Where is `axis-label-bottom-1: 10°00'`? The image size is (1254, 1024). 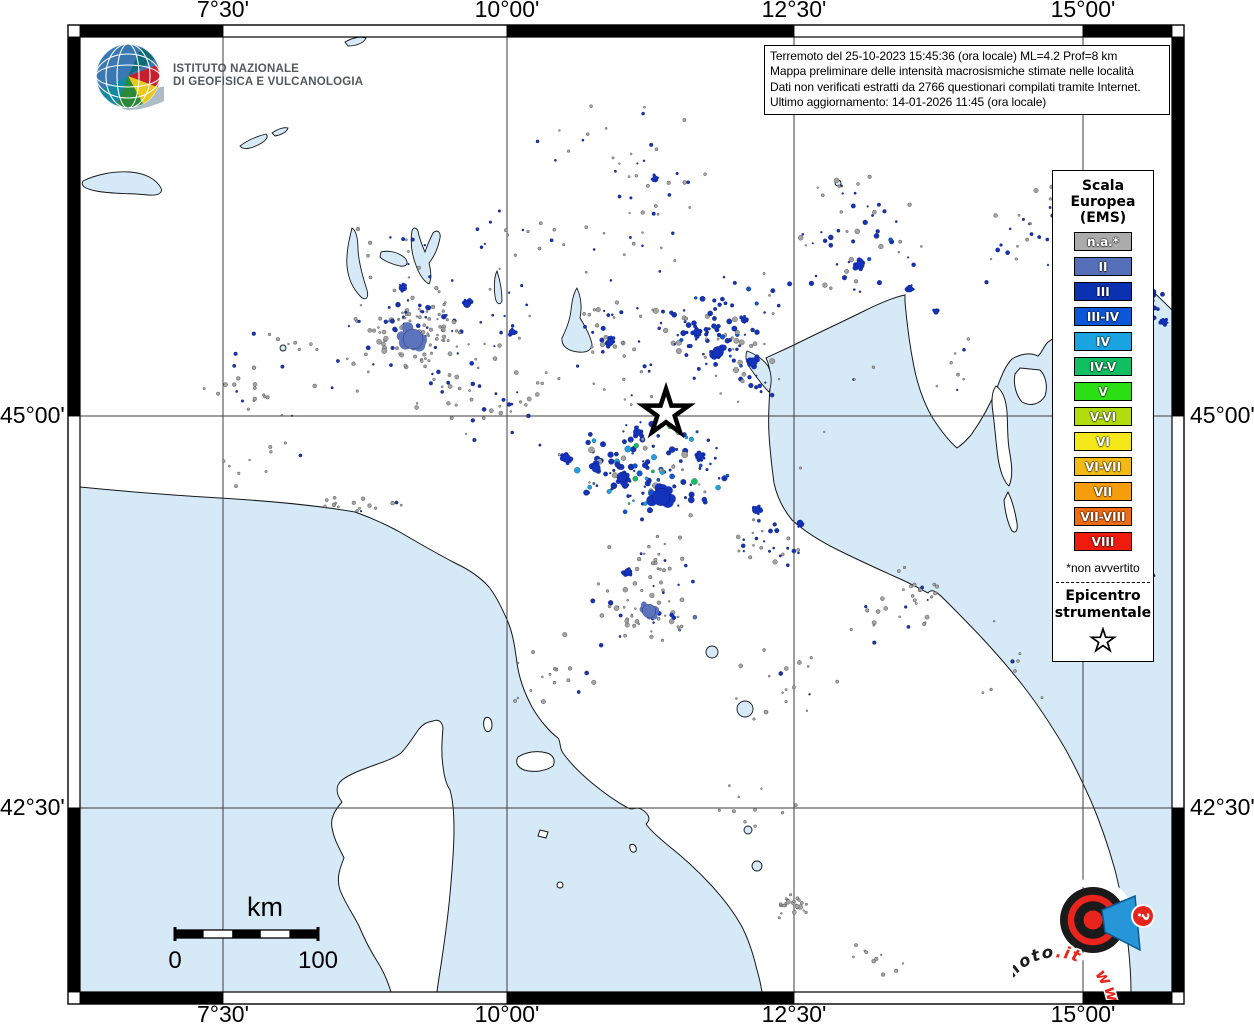 axis-label-bottom-1: 10°00' is located at coordinates (507, 1012).